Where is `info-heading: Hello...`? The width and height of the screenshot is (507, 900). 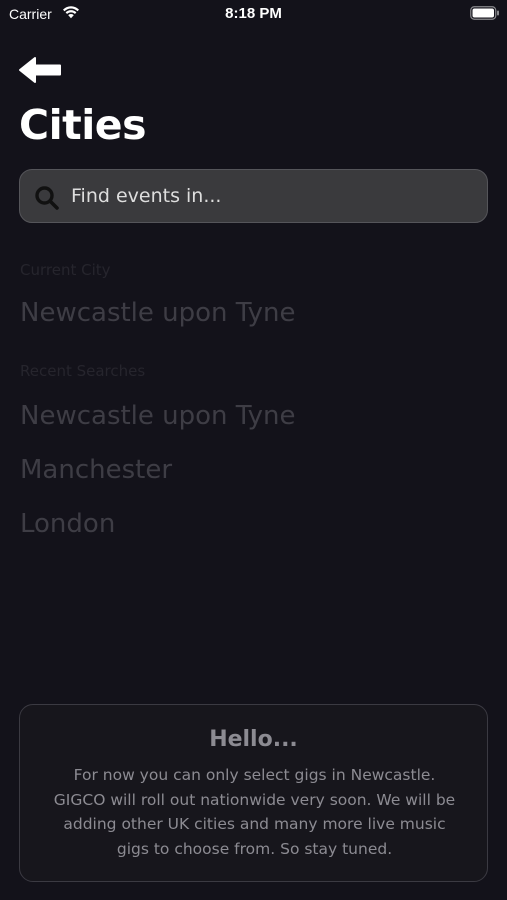 info-heading: Hello... is located at coordinates (253, 739).